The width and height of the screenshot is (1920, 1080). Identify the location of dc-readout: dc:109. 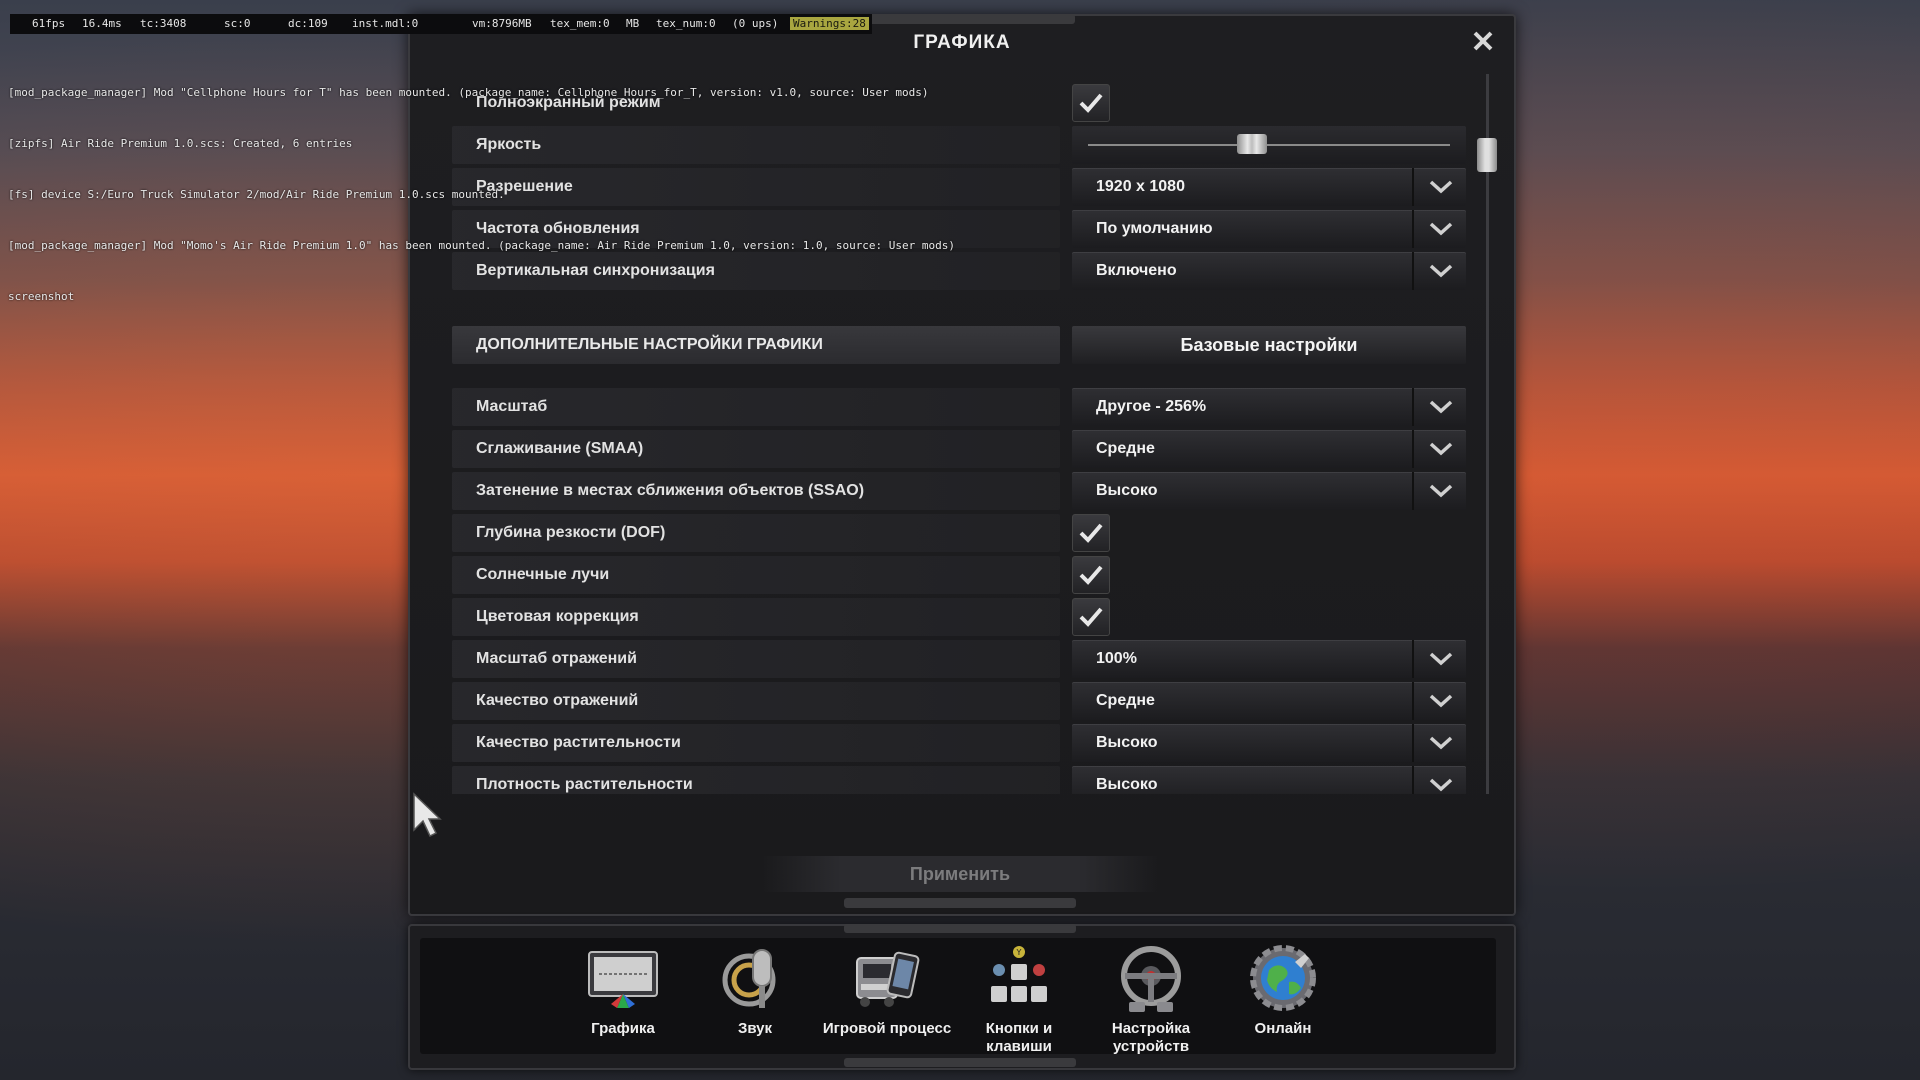
(308, 23).